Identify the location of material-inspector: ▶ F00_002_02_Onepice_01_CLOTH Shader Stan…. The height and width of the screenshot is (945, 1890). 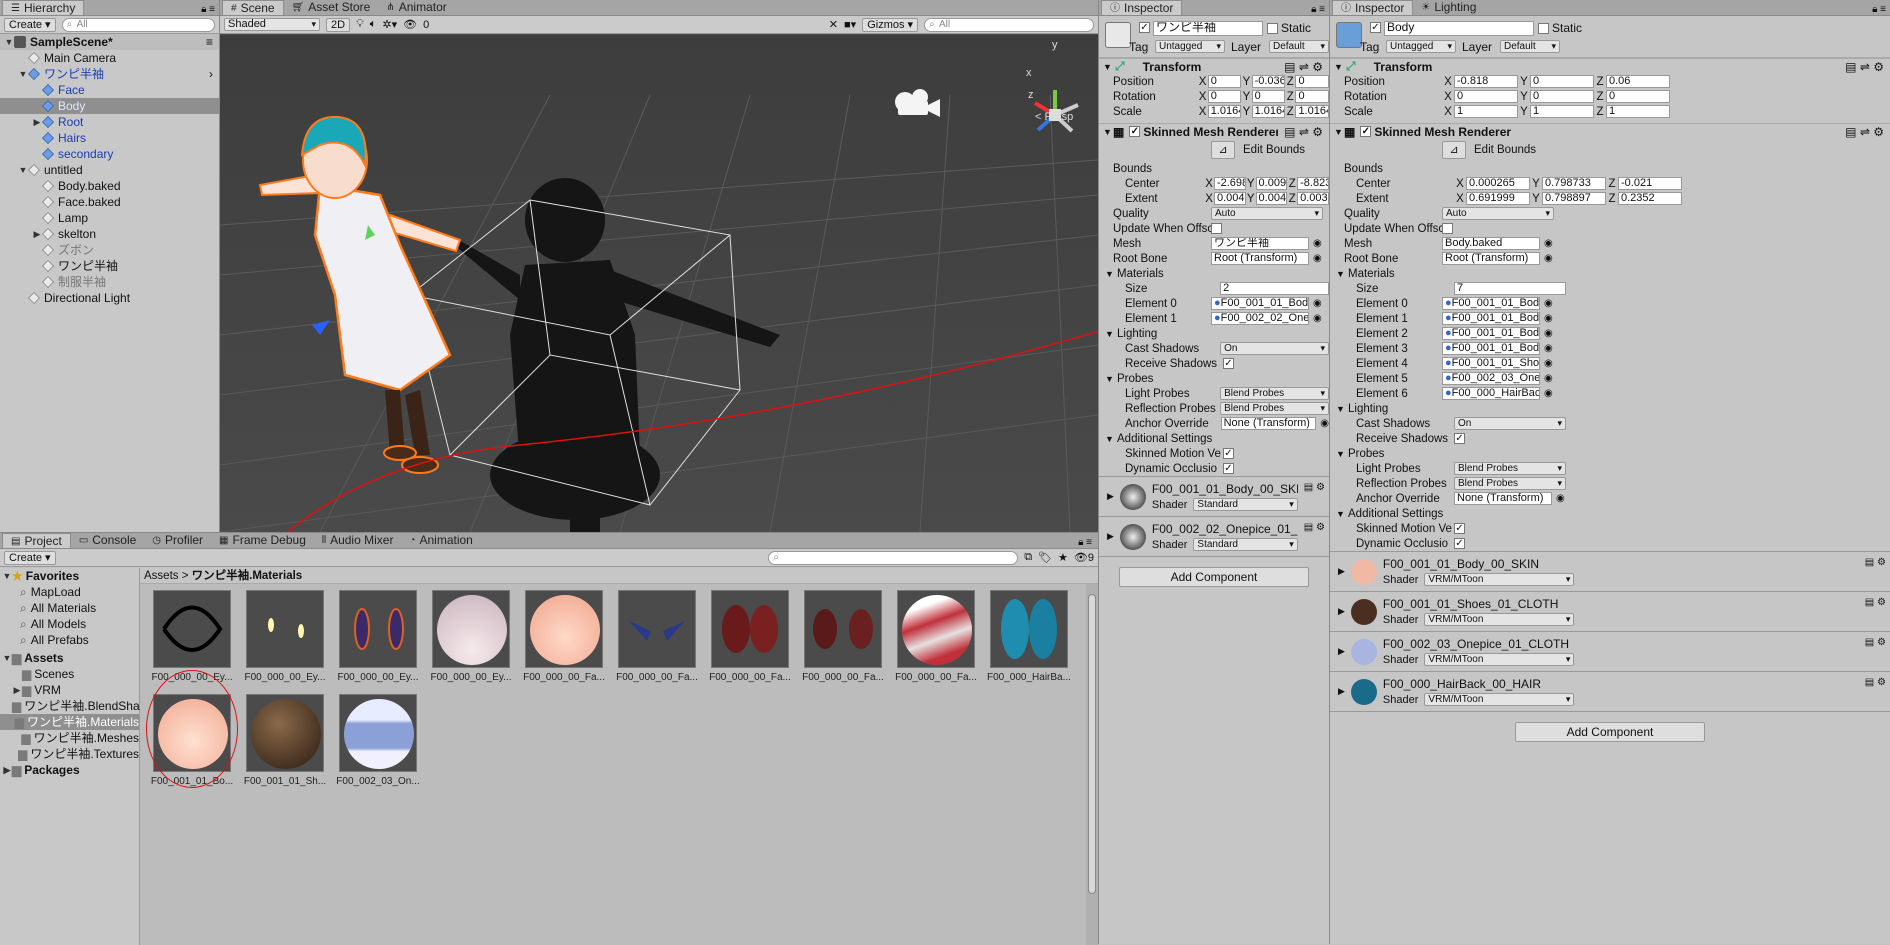
(1214, 536).